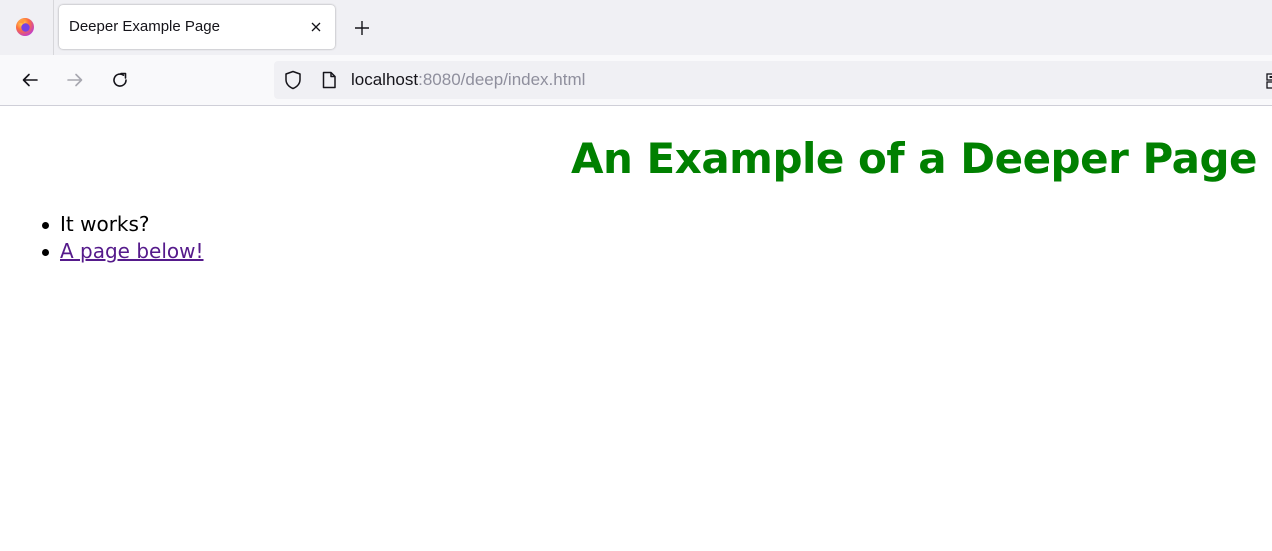 This screenshot has height=551, width=1272. What do you see at coordinates (105, 224) in the screenshot?
I see `list-item-text: It works?` at bounding box center [105, 224].